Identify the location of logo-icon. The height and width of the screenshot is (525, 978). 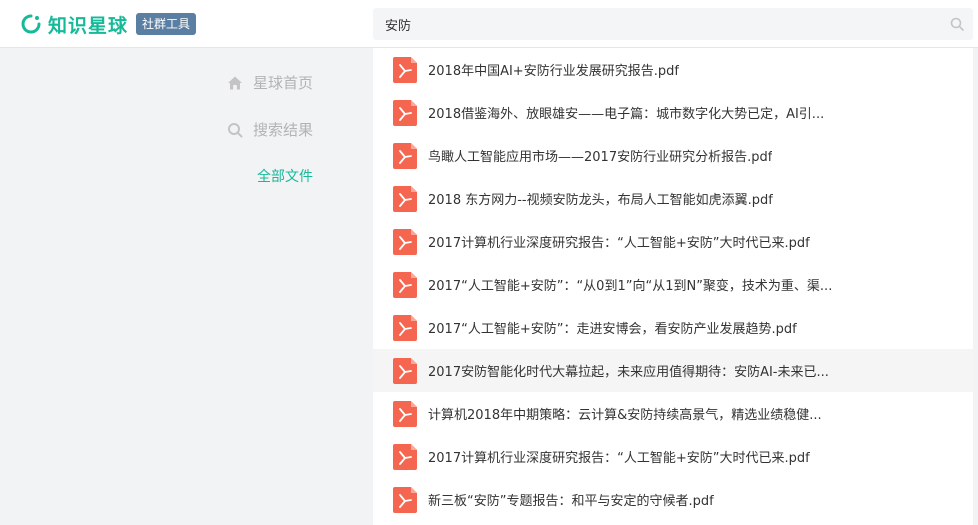
(31, 24).